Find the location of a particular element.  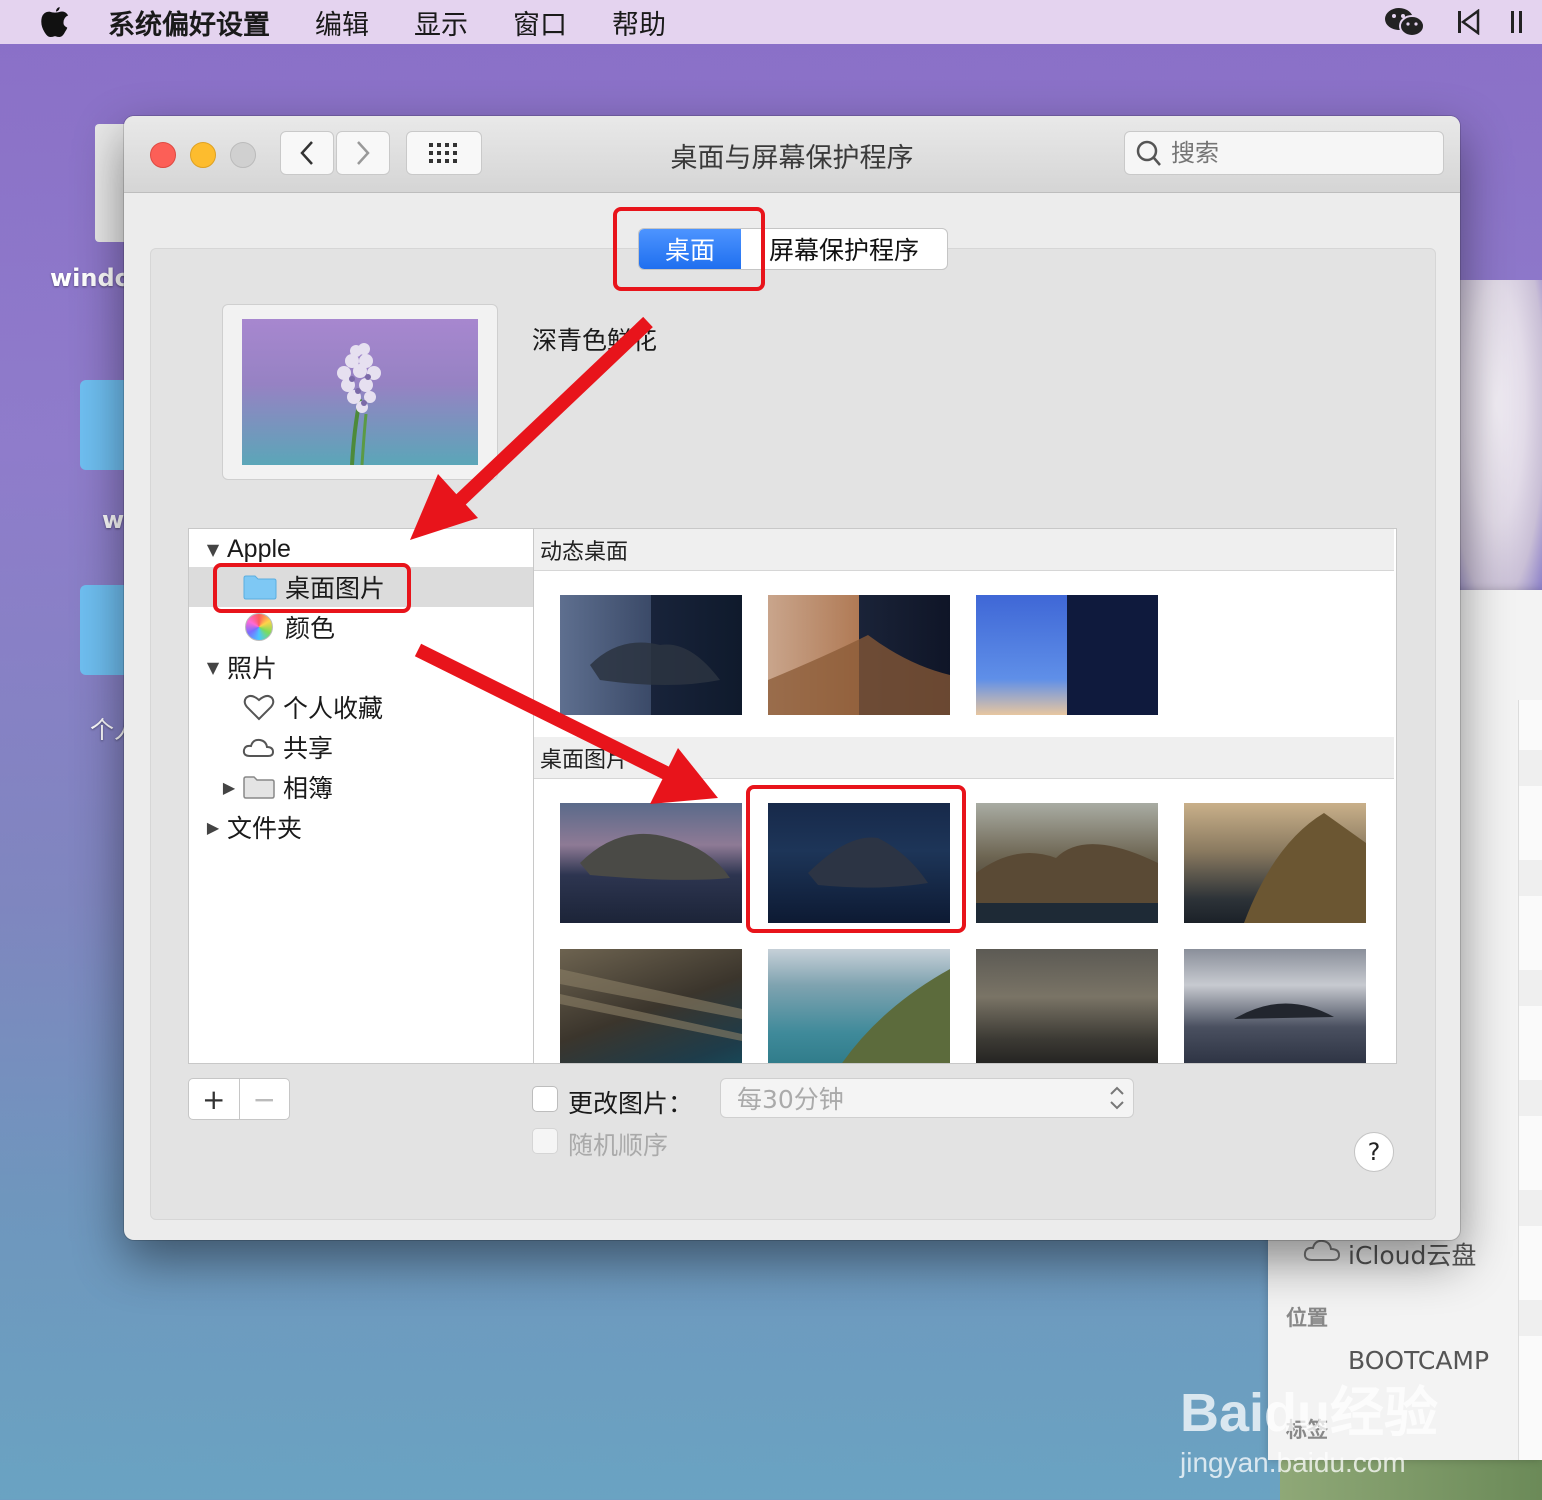

watermark-url: jingyan.baidu.com is located at coordinates (1293, 1462).